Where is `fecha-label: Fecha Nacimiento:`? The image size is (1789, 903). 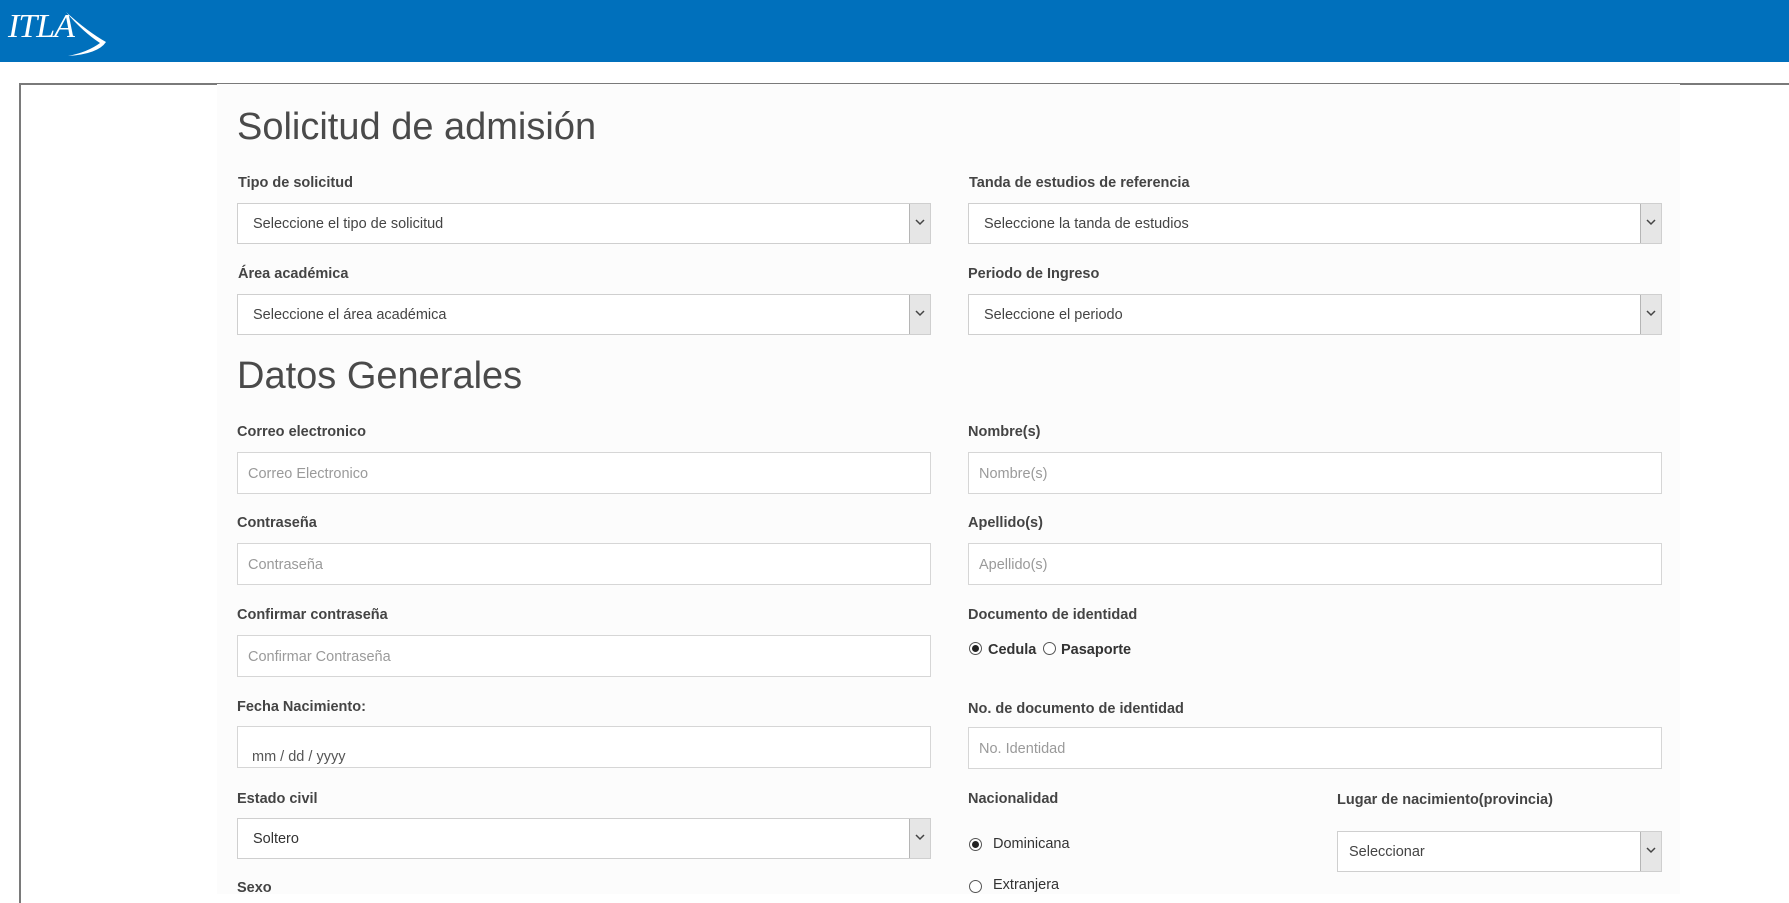
fecha-label: Fecha Nacimiento: is located at coordinates (301, 707).